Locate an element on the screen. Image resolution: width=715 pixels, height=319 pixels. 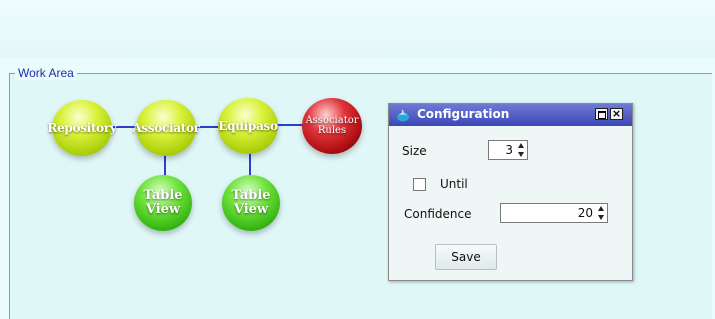
node-equipaso: Equipaso is located at coordinates (248, 126).